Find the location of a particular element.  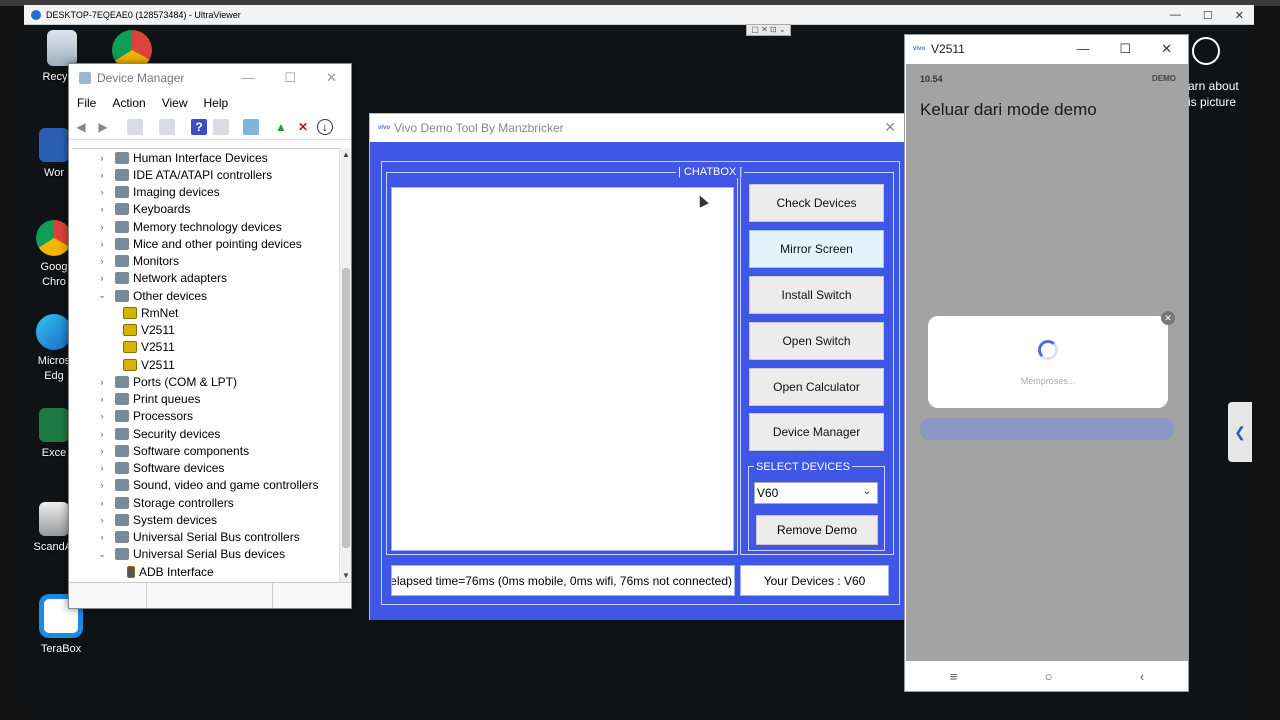

back-nav-icon: ‹ is located at coordinates (1142, 676).